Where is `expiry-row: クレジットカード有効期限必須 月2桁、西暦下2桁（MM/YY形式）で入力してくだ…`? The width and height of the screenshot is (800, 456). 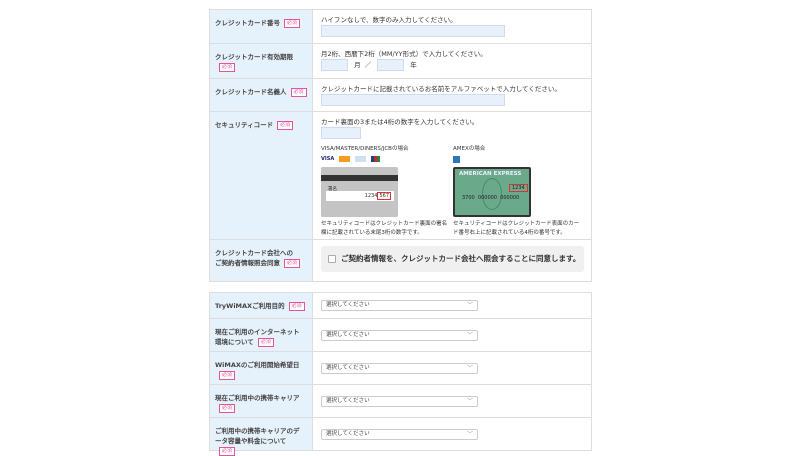 expiry-row: クレジットカード有効期限必須 月2桁、西暦下2桁（MM/YY形式）で入力してくだ… is located at coordinates (400, 61).